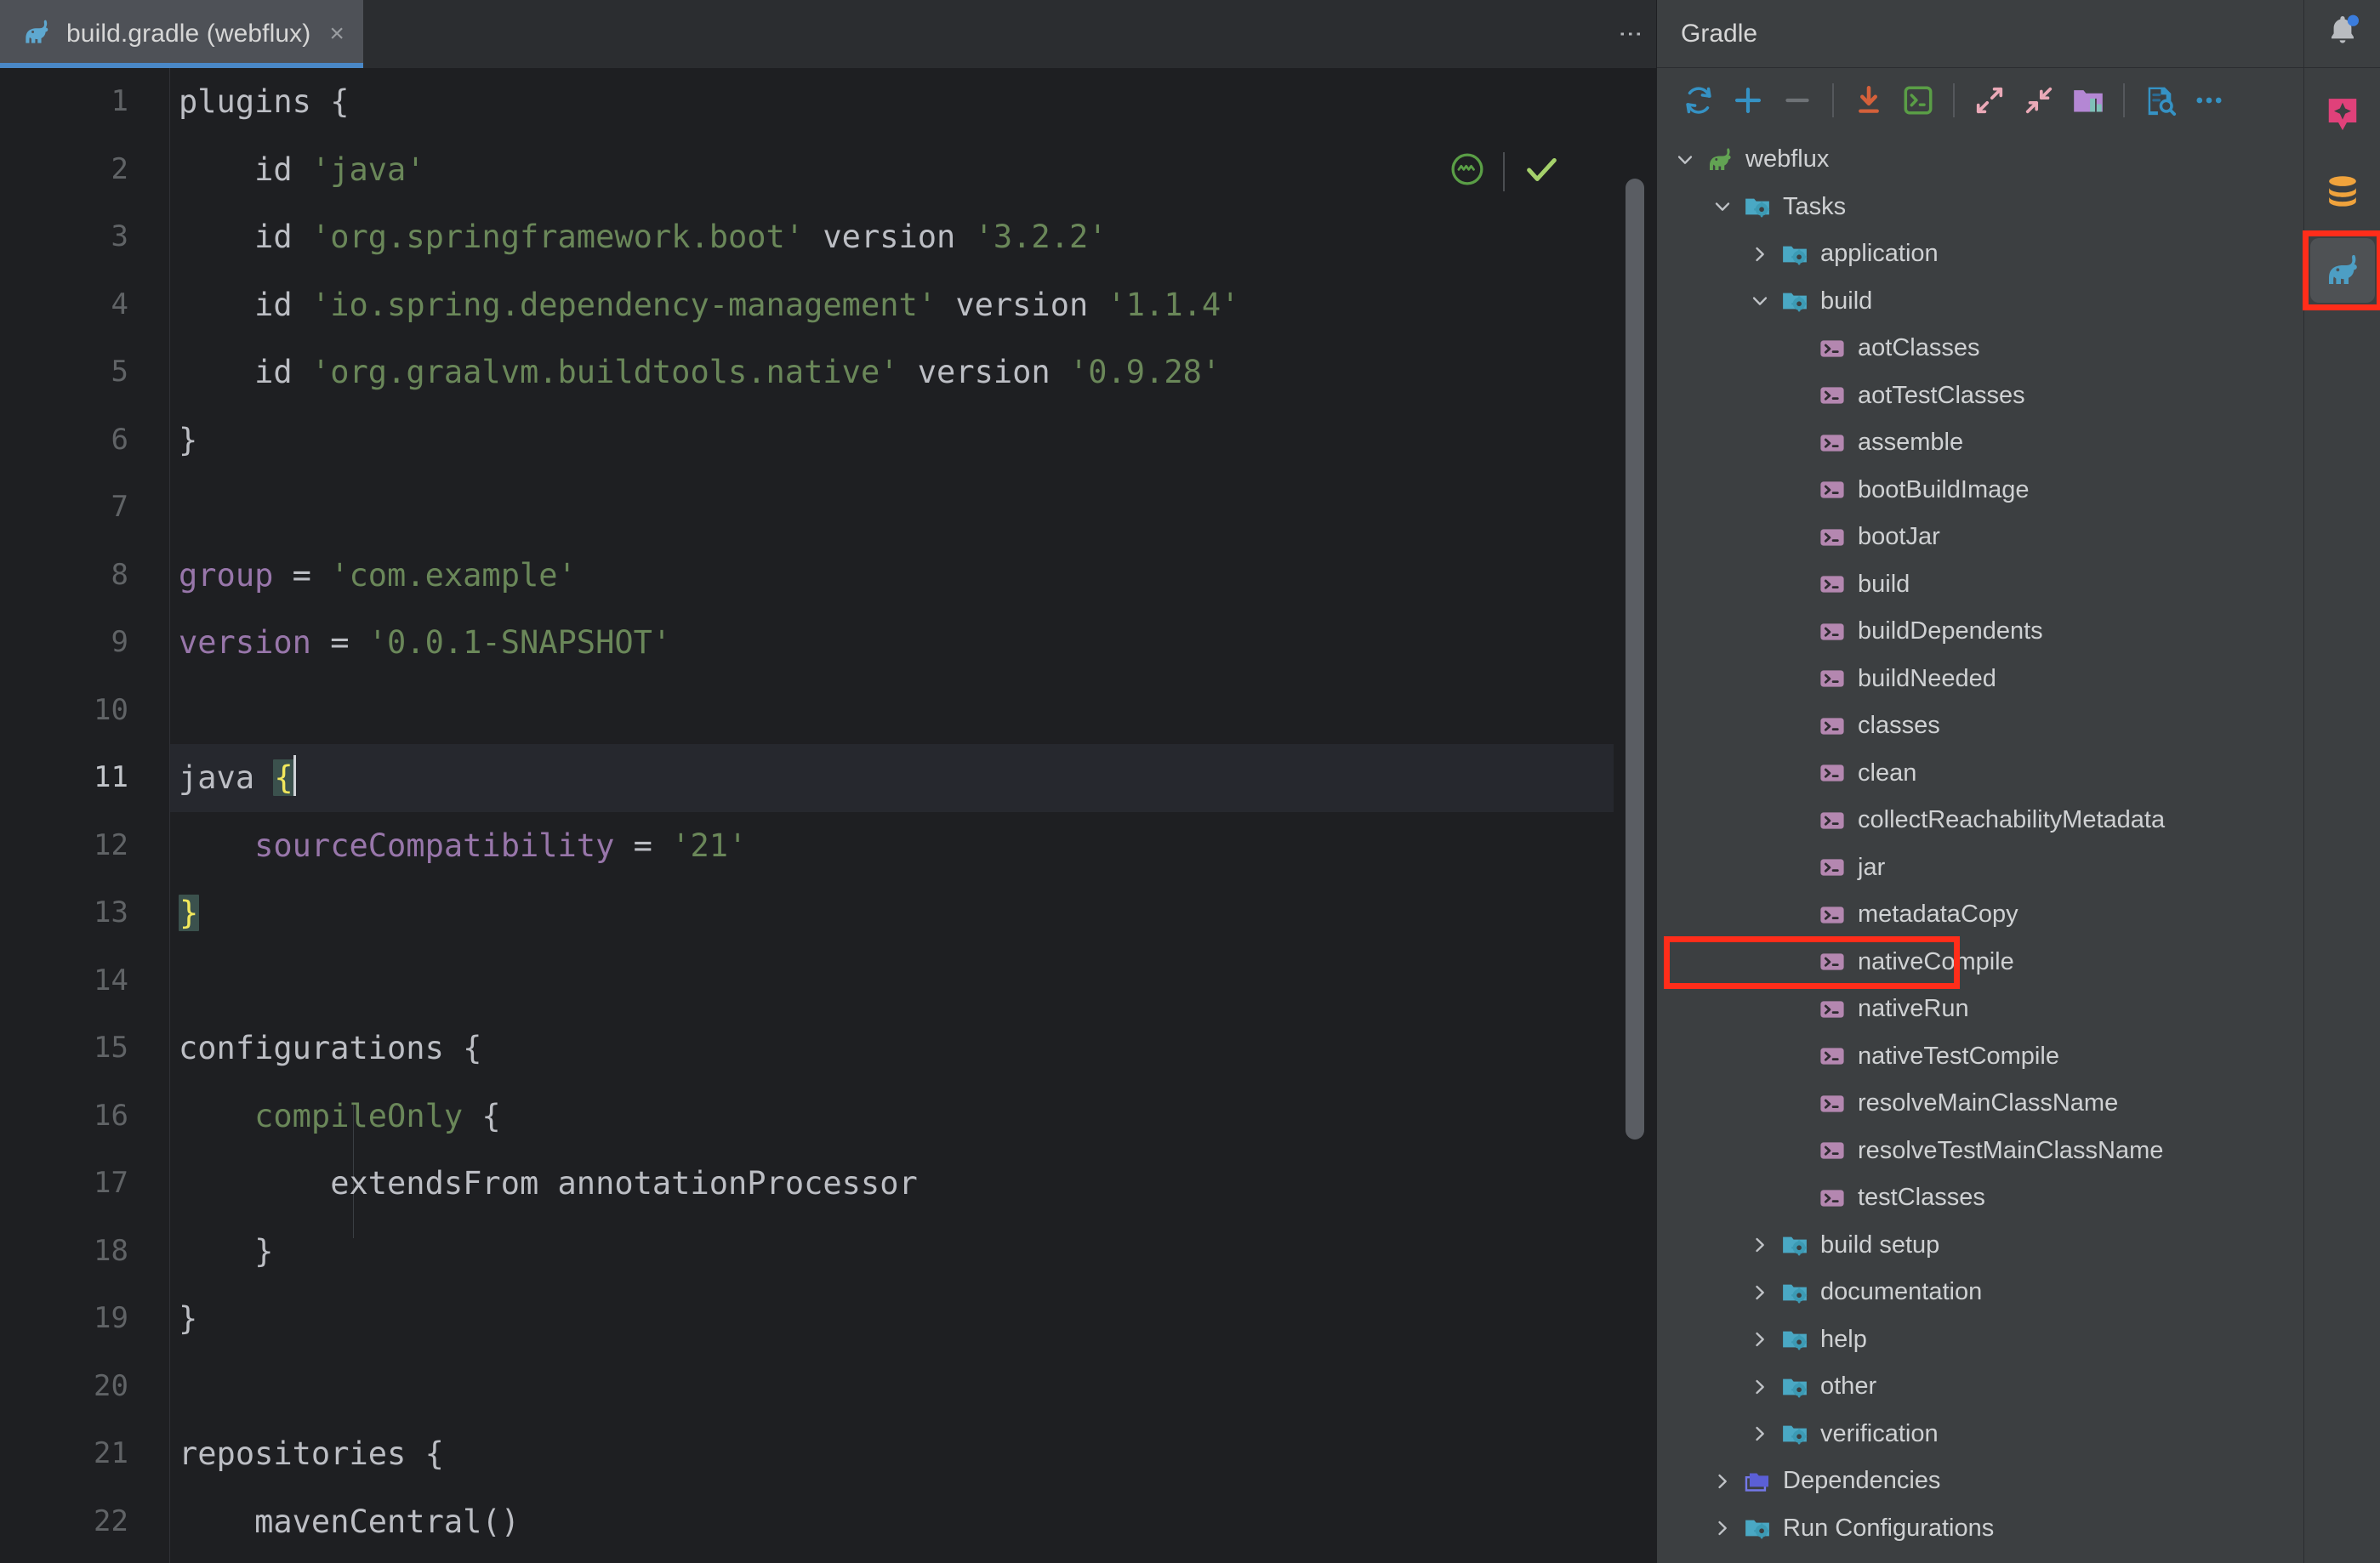 This screenshot has width=2380, height=1563. Describe the element at coordinates (913, 1049) in the screenshot. I see `code-line: configurations {` at that location.